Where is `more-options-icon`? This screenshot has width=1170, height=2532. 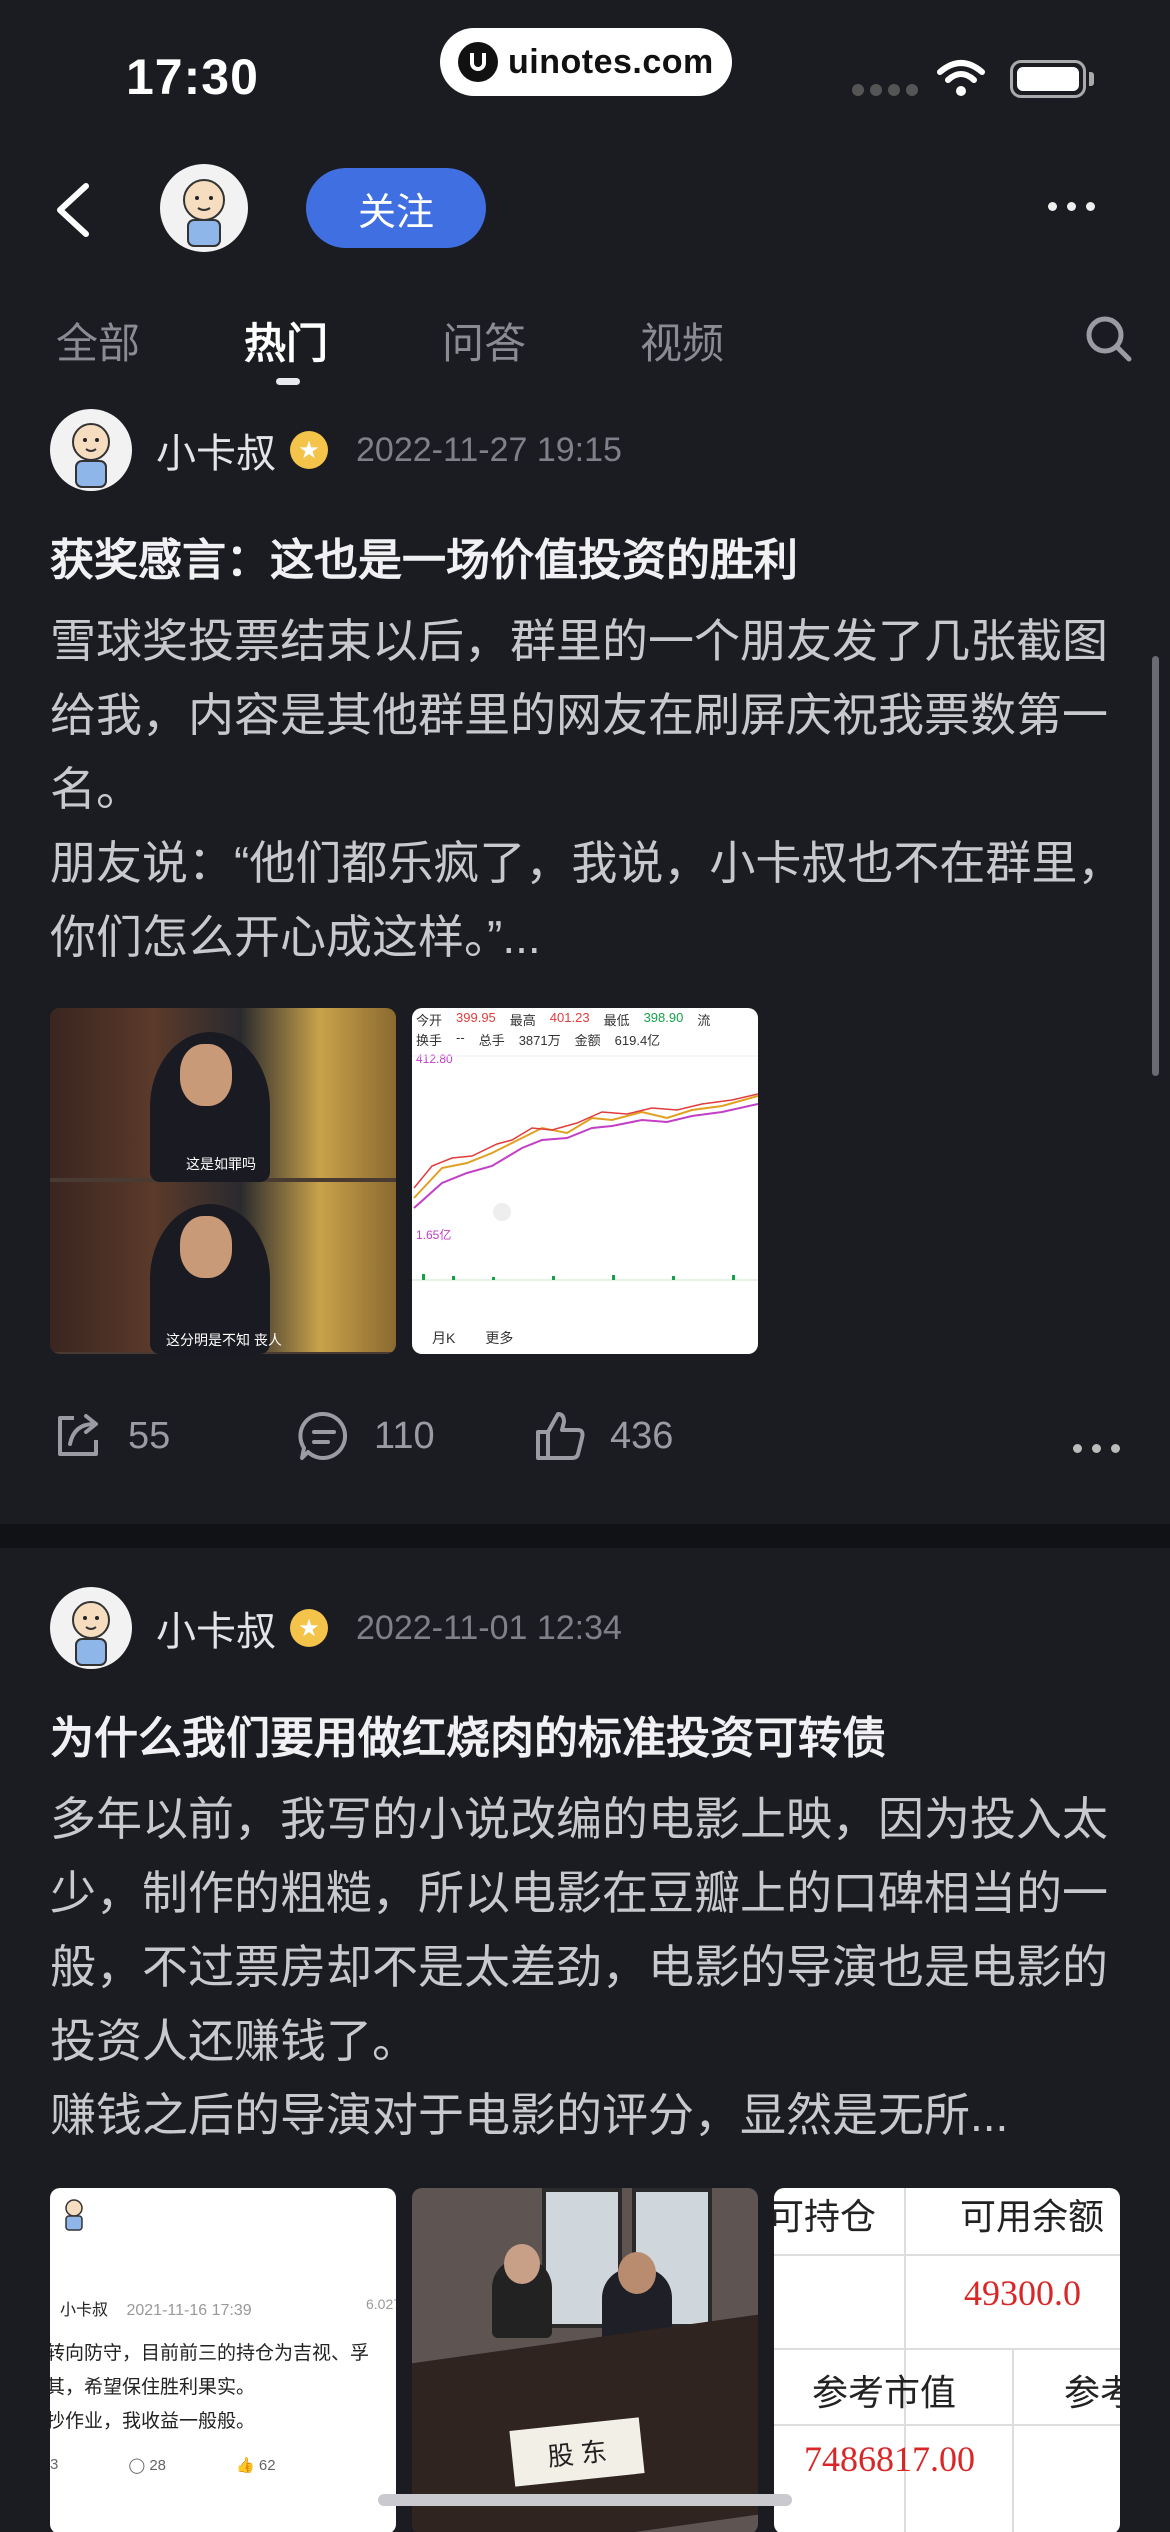 more-options-icon is located at coordinates (1071, 206).